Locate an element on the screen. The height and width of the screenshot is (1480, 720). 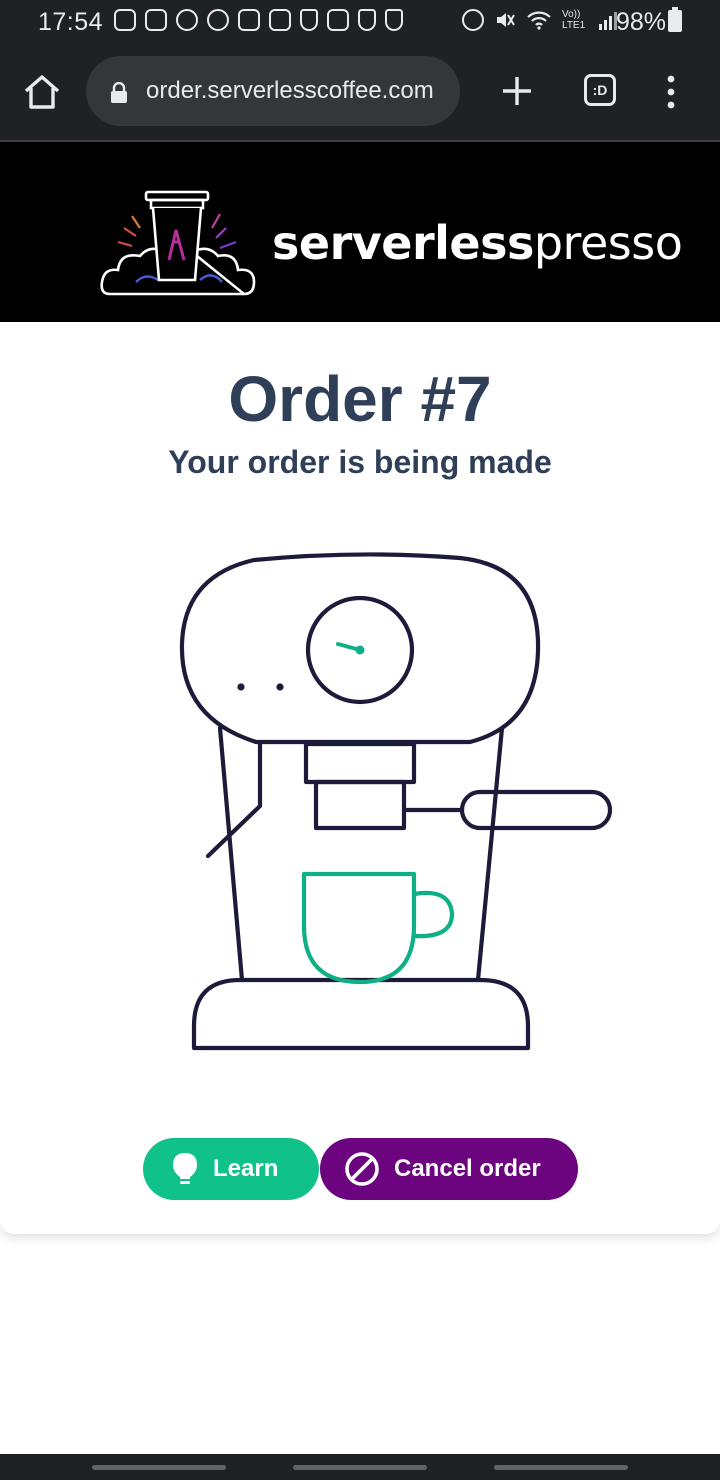
instagram-icon is located at coordinates (125, 20).